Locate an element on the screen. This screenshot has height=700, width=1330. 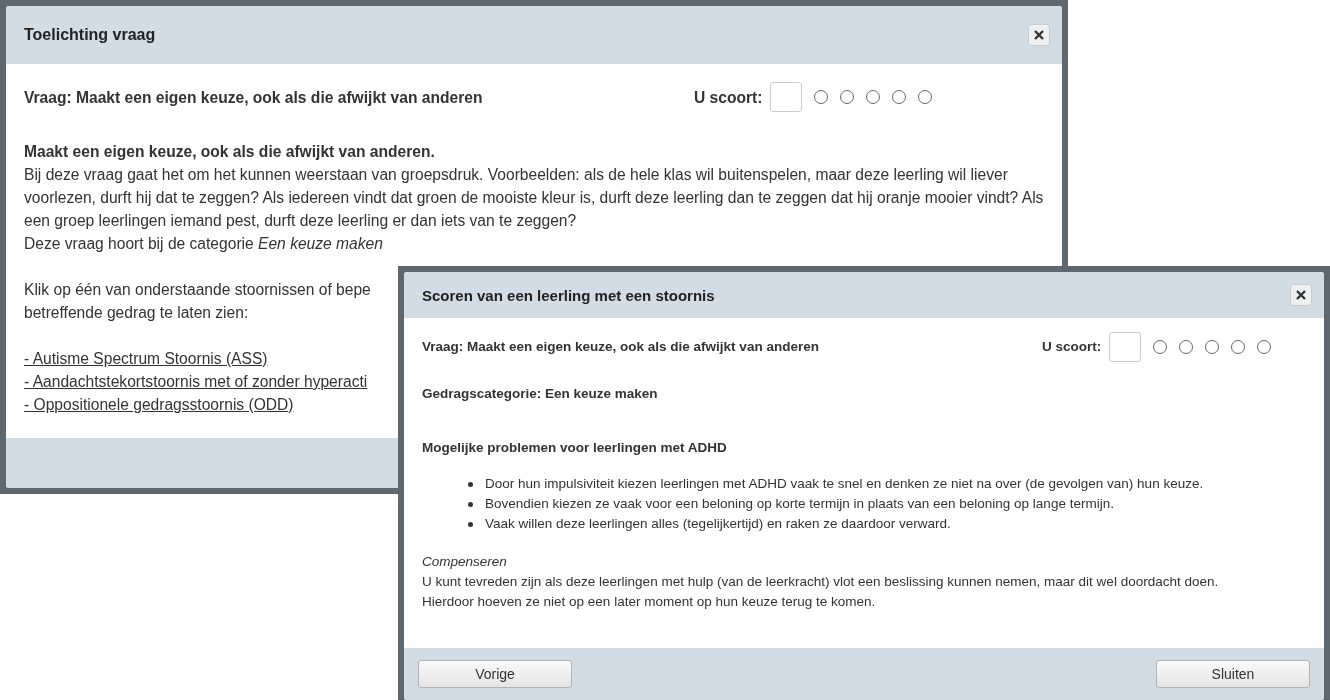
section-heading: Compenseren is located at coordinates (464, 562).